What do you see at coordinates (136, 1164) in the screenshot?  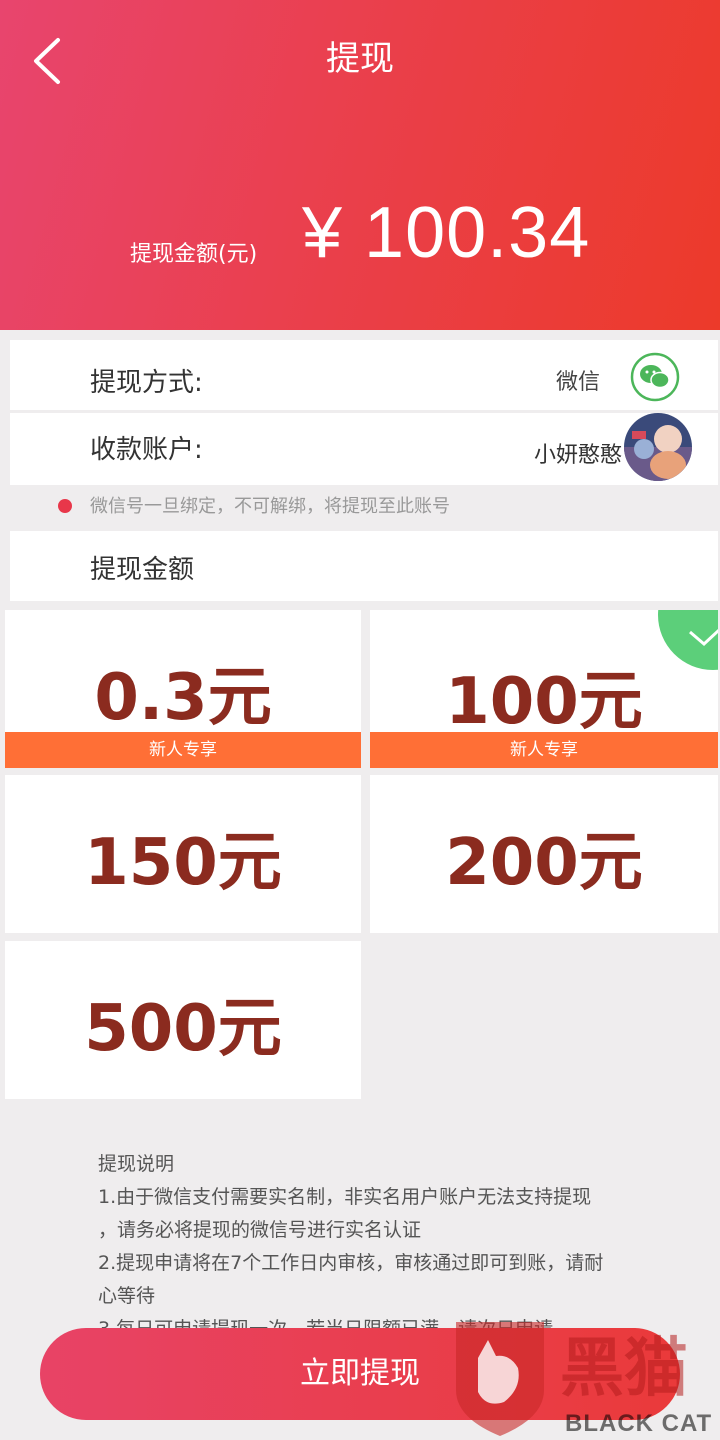 I see `instructions-title: 提现说明` at bounding box center [136, 1164].